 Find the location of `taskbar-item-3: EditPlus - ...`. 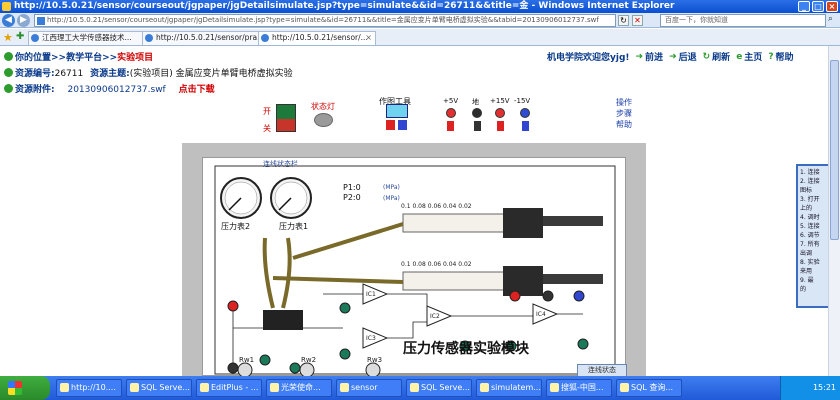

taskbar-item-3: EditPlus - ... is located at coordinates (229, 388).